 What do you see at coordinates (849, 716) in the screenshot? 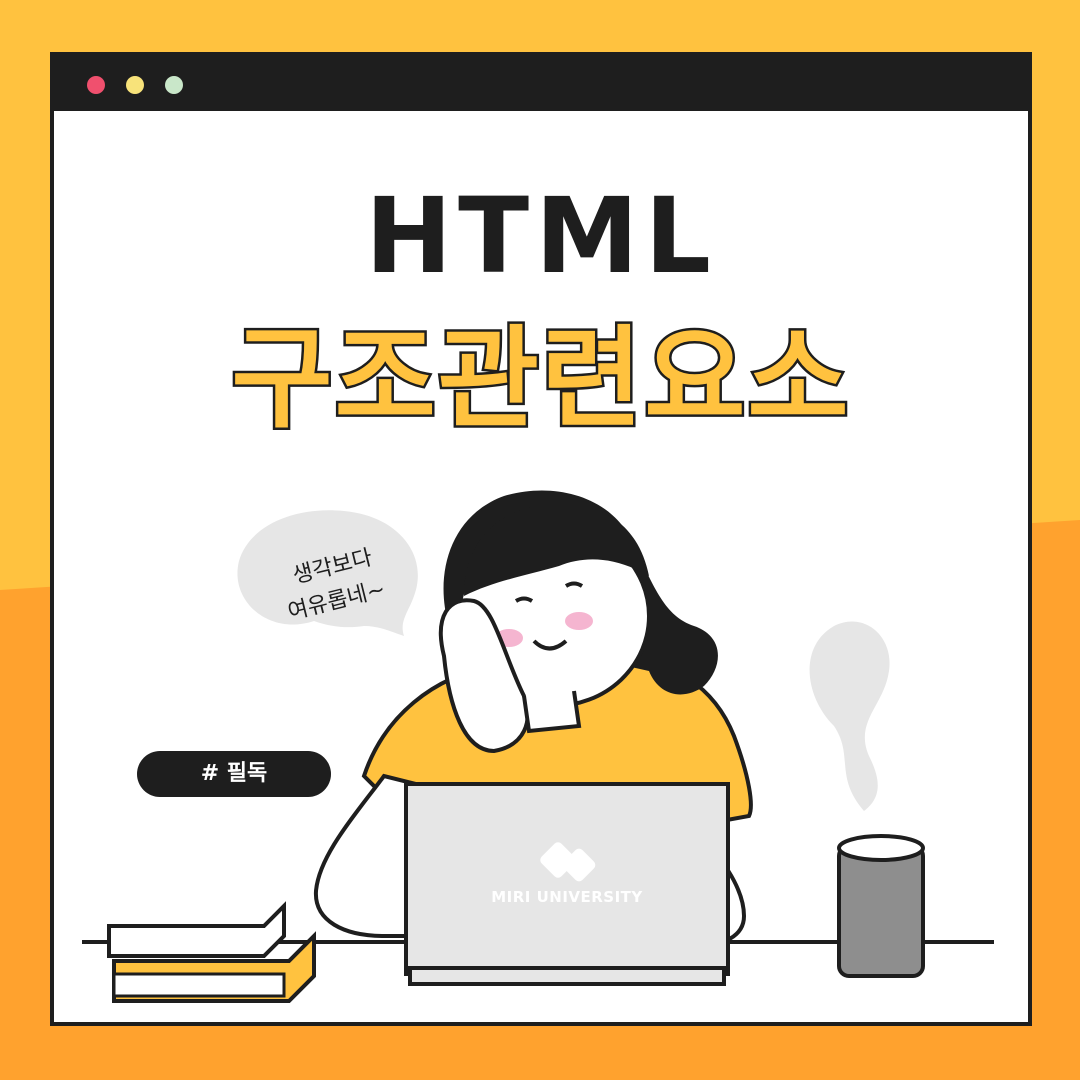
I see `steam` at bounding box center [849, 716].